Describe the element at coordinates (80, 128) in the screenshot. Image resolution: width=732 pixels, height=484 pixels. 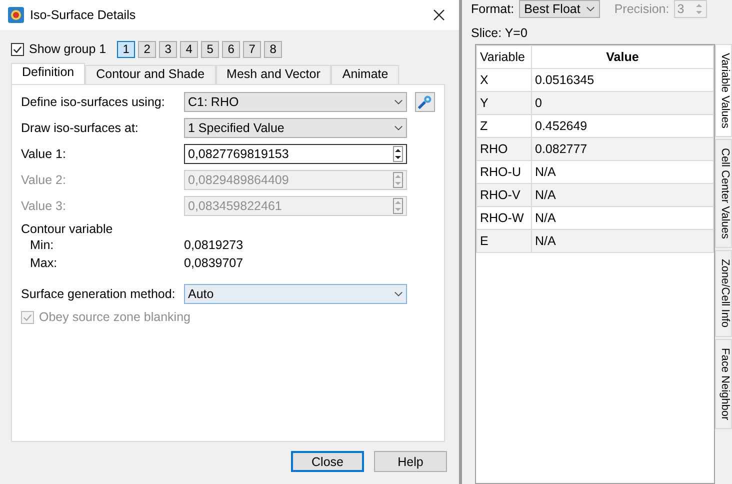
I see `field-label: Draw iso-surfaces at:` at that location.